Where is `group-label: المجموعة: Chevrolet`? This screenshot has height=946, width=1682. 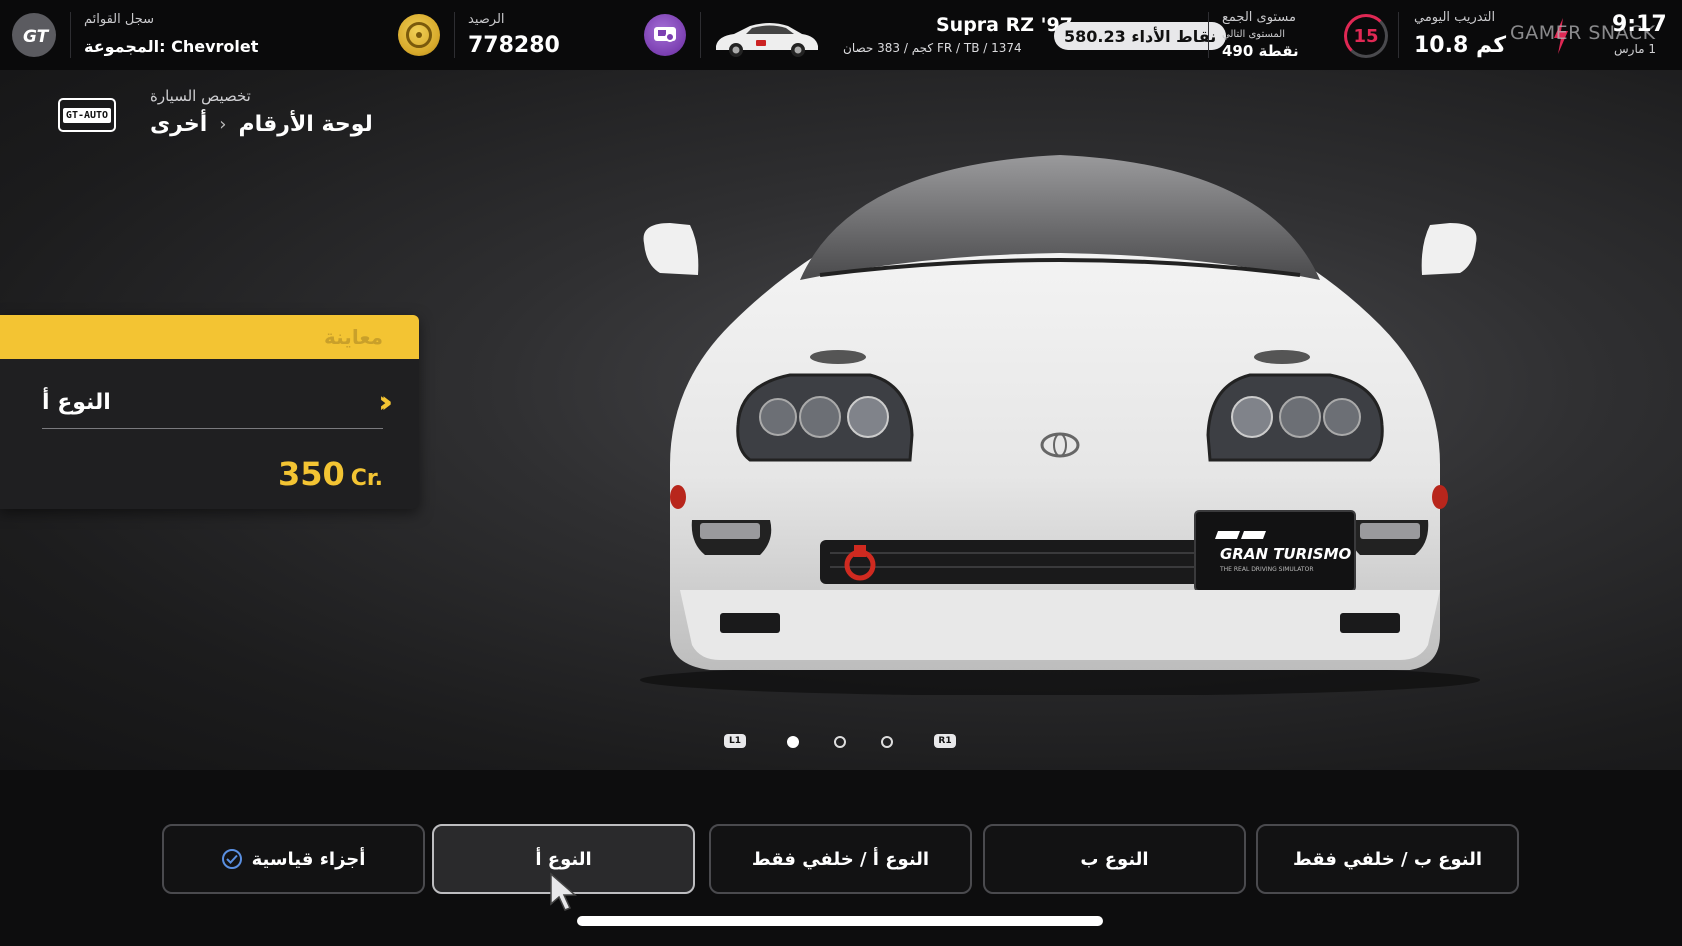 group-label: المجموعة: Chevrolet is located at coordinates (171, 46).